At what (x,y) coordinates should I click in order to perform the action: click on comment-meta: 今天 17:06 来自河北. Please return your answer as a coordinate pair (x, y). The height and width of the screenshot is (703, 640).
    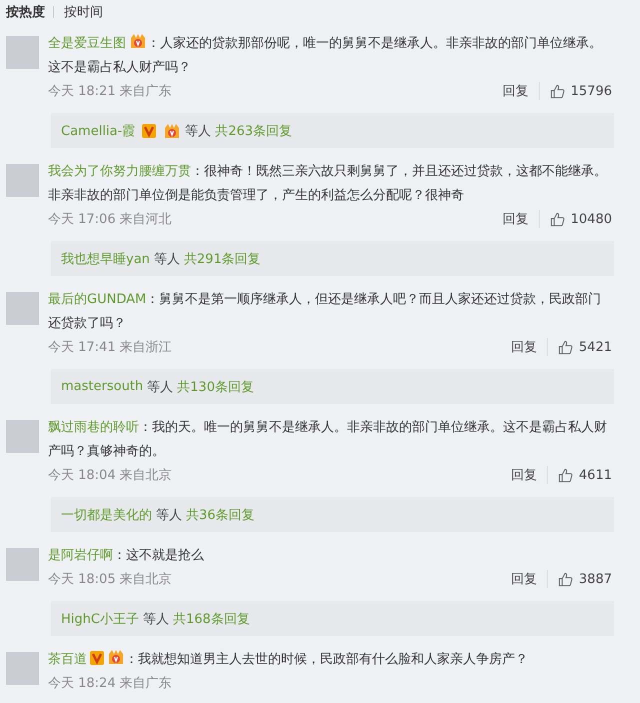
    Looking at the image, I should click on (110, 219).